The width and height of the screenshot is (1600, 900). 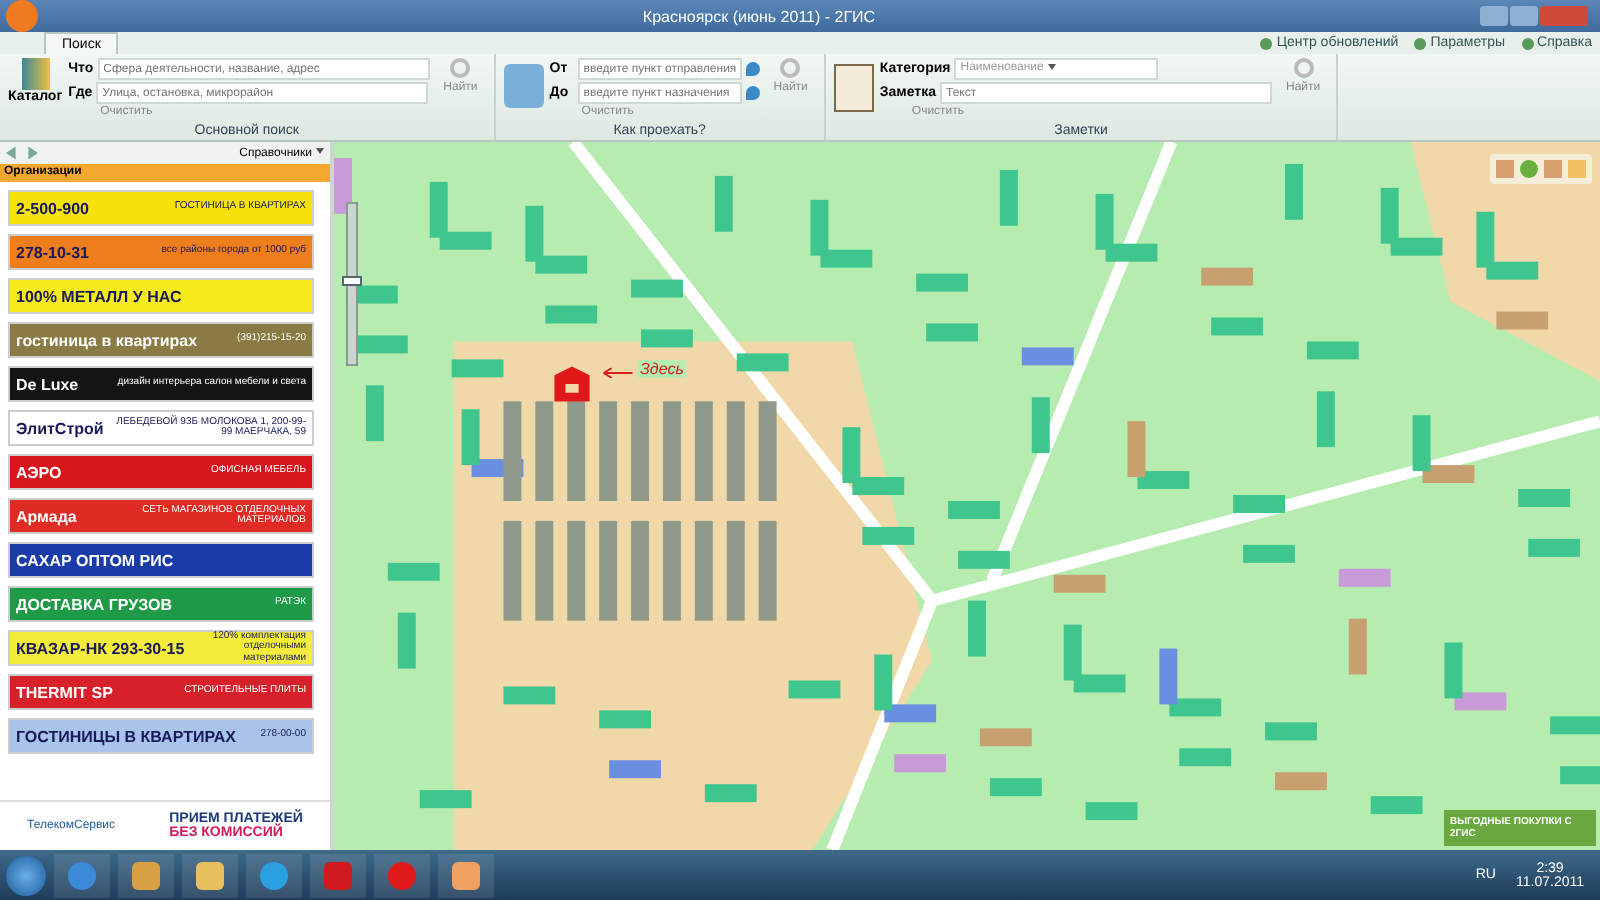 I want to click on maximize-icon, so click(x=1524, y=16).